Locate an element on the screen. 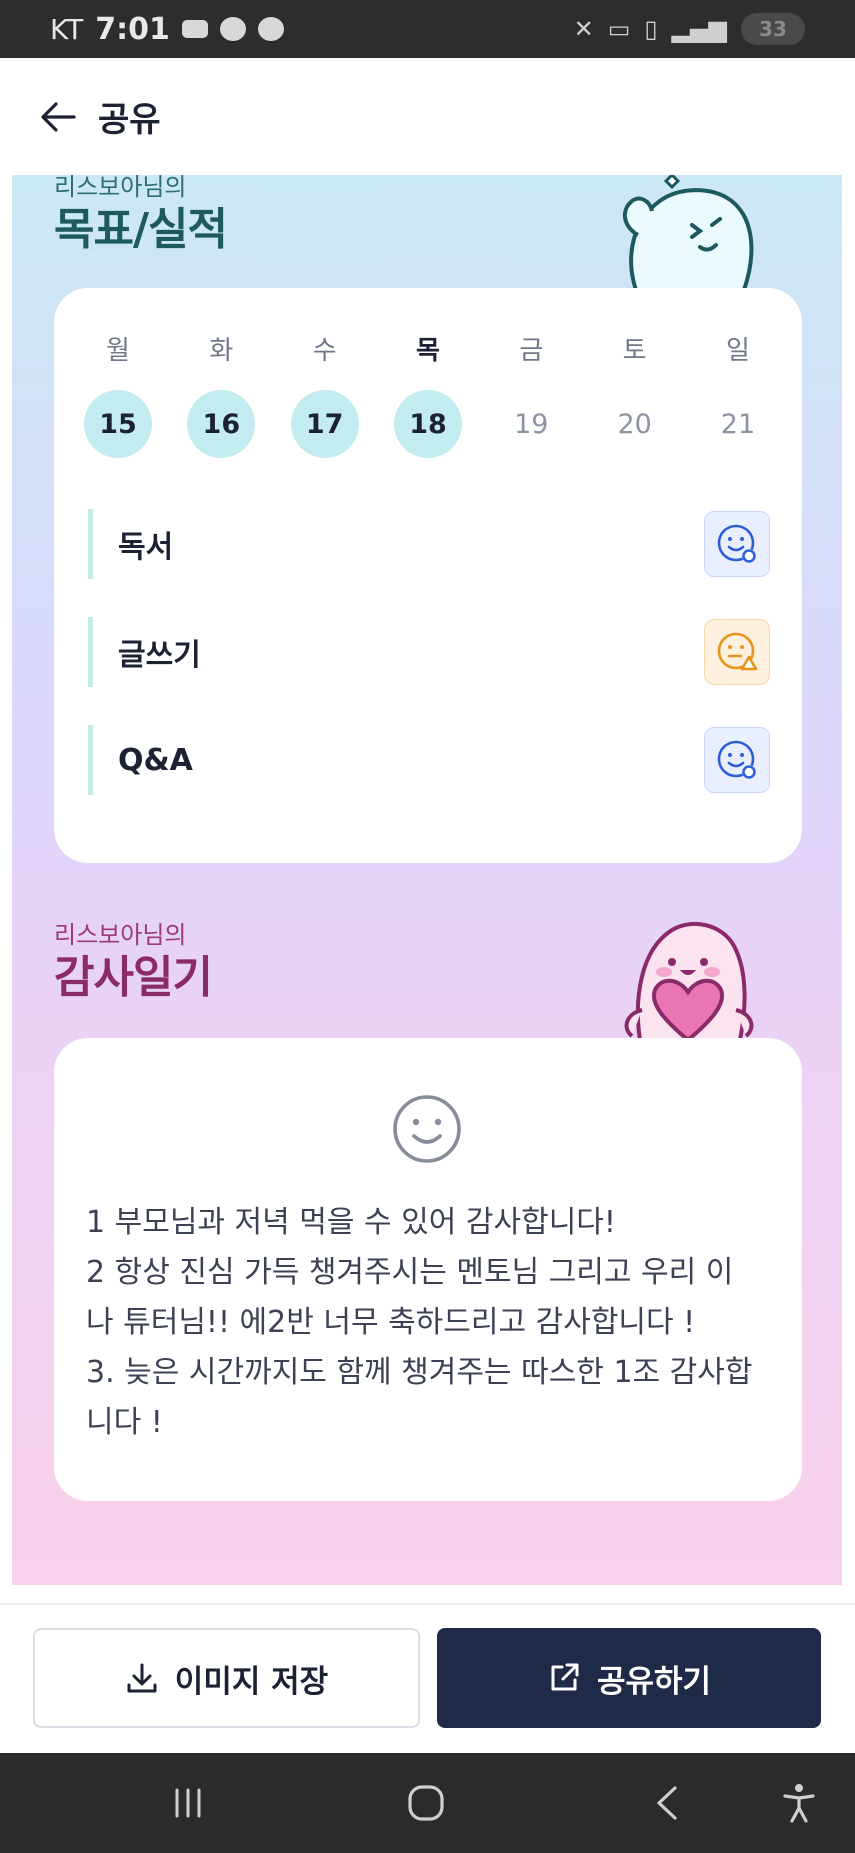 This screenshot has height=1853, width=855. date-circle-completed: 15 is located at coordinates (118, 424).